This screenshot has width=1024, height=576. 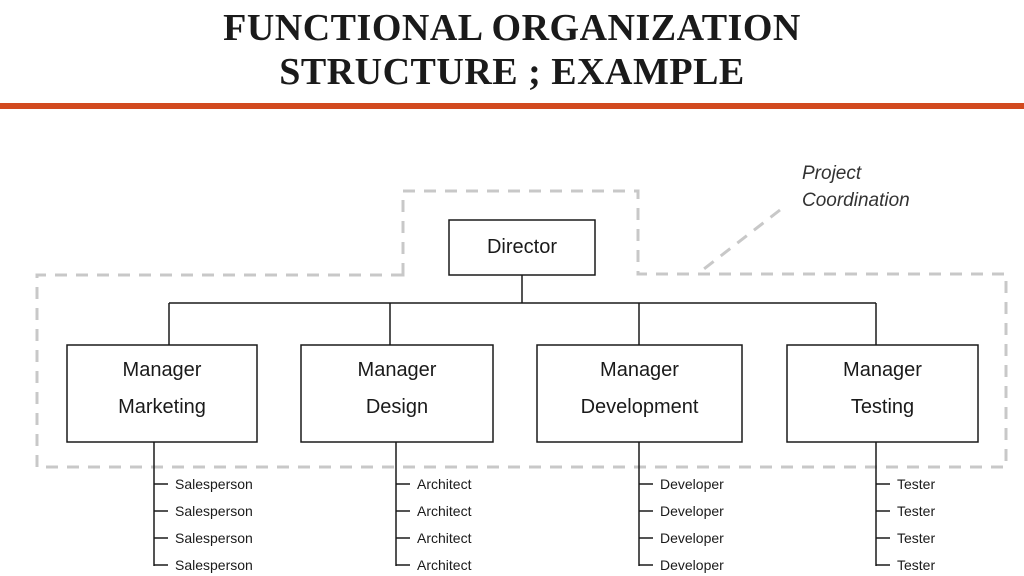 What do you see at coordinates (397, 407) in the screenshot?
I see `manager-function: Design` at bounding box center [397, 407].